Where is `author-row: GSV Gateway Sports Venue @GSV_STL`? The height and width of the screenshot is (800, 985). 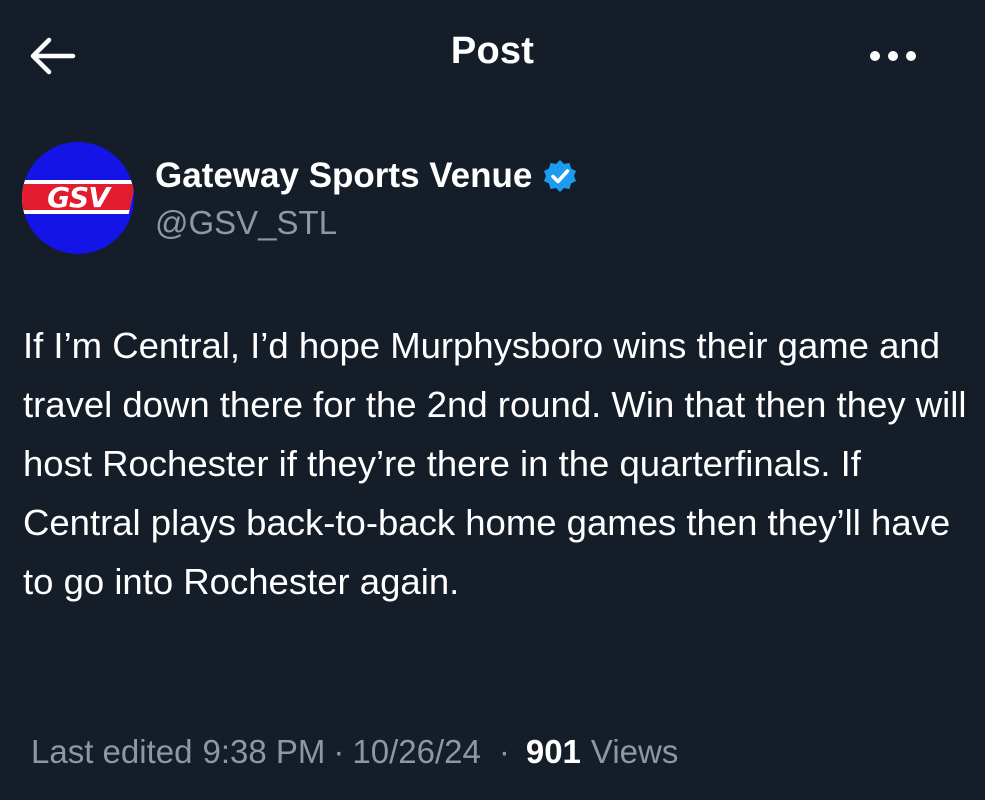
author-row: GSV Gateway Sports Venue @GSV_STL is located at coordinates (492, 199).